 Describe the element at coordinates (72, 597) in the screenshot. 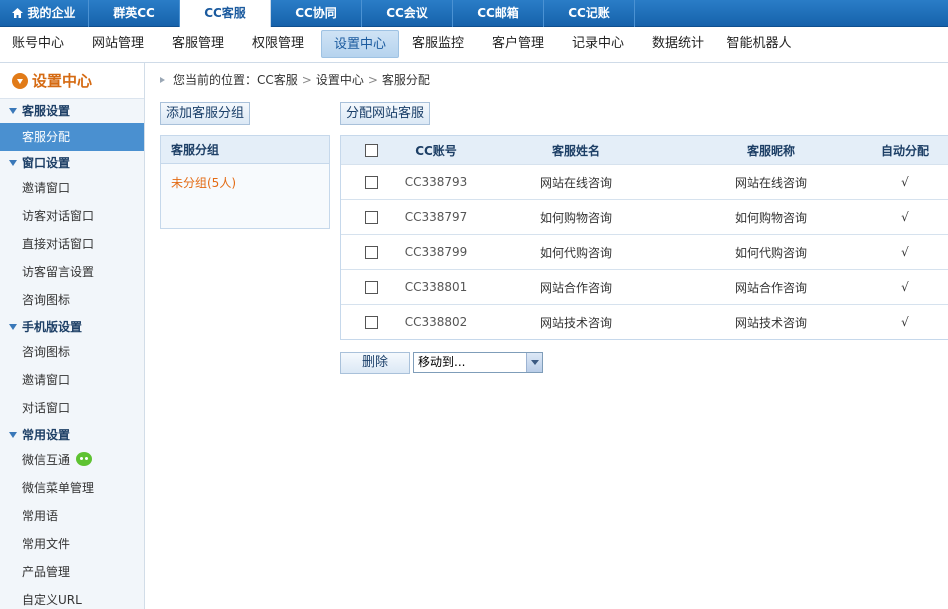

I see `sidebar-item-custom-url: 自定义URL` at that location.